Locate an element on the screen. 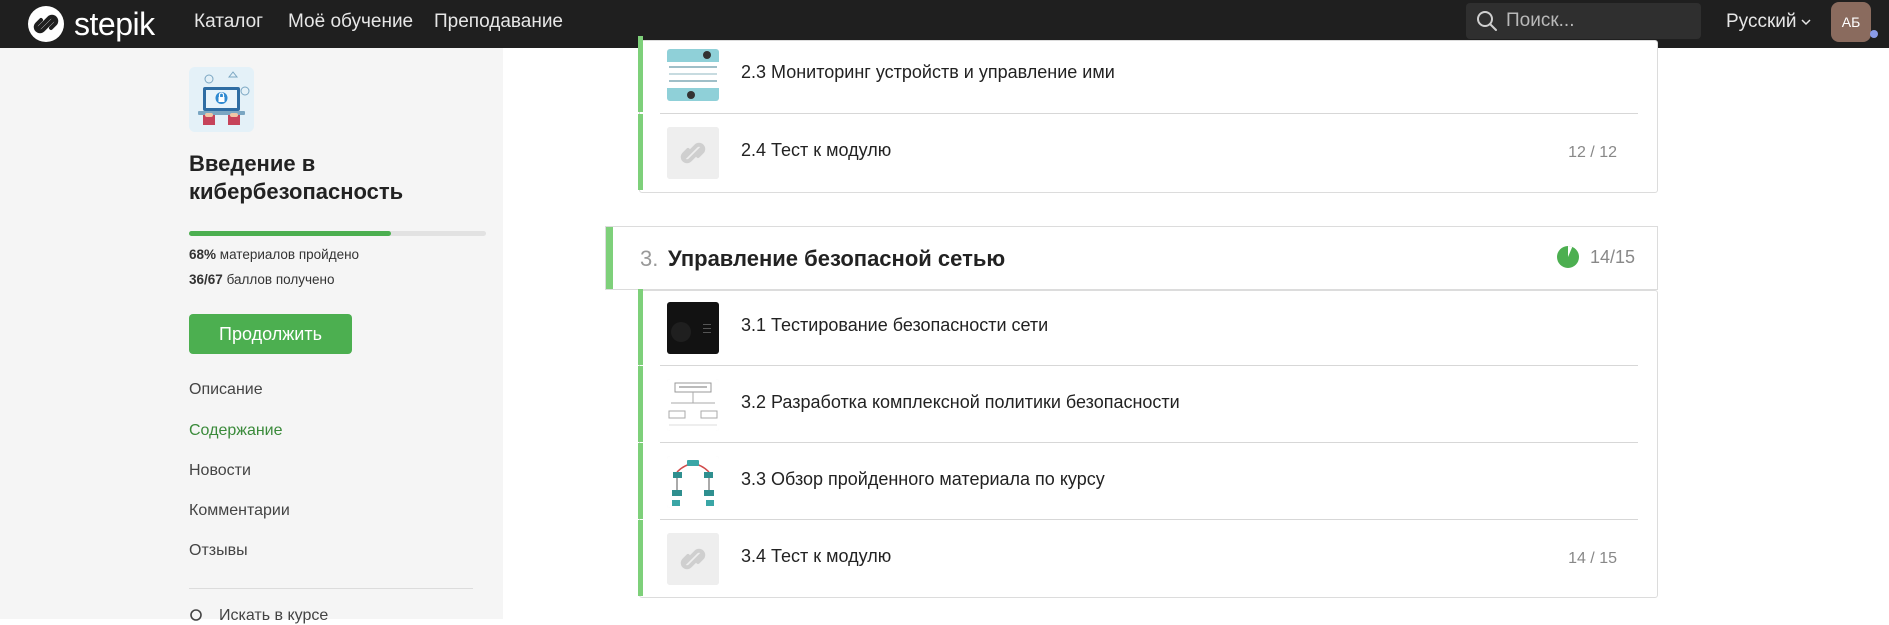 The height and width of the screenshot is (625, 1889). progress-pie-icon is located at coordinates (1567, 257).